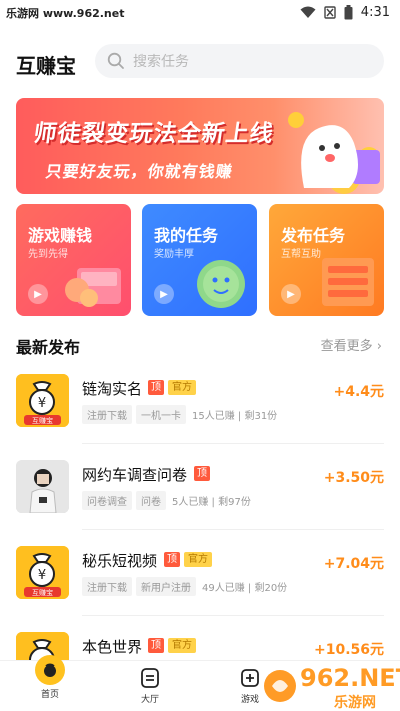 This screenshot has height=711, width=400. I want to click on plus-icon, so click(250, 678).